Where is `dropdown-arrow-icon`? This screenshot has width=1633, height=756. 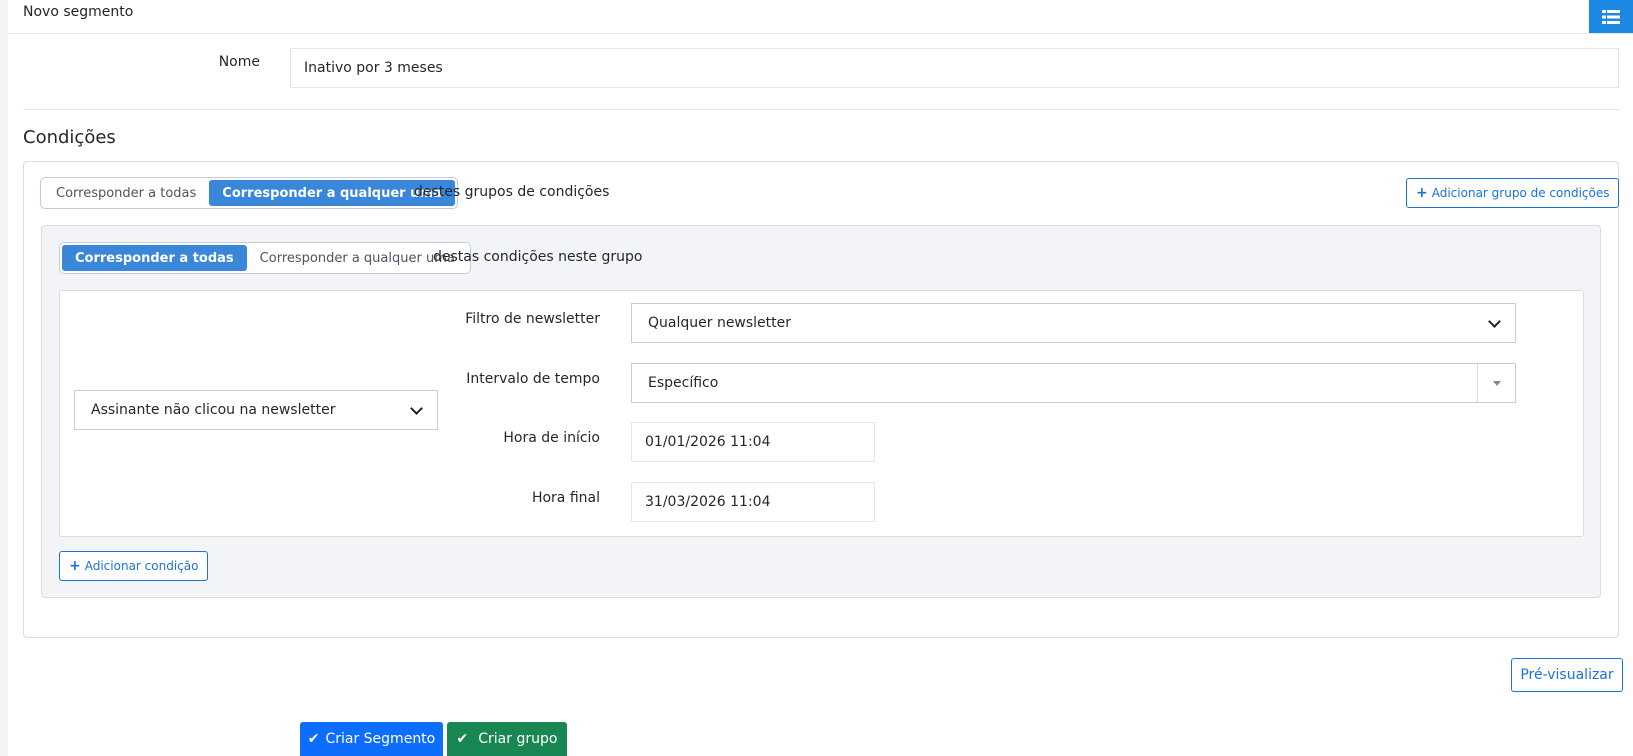 dropdown-arrow-icon is located at coordinates (1496, 383).